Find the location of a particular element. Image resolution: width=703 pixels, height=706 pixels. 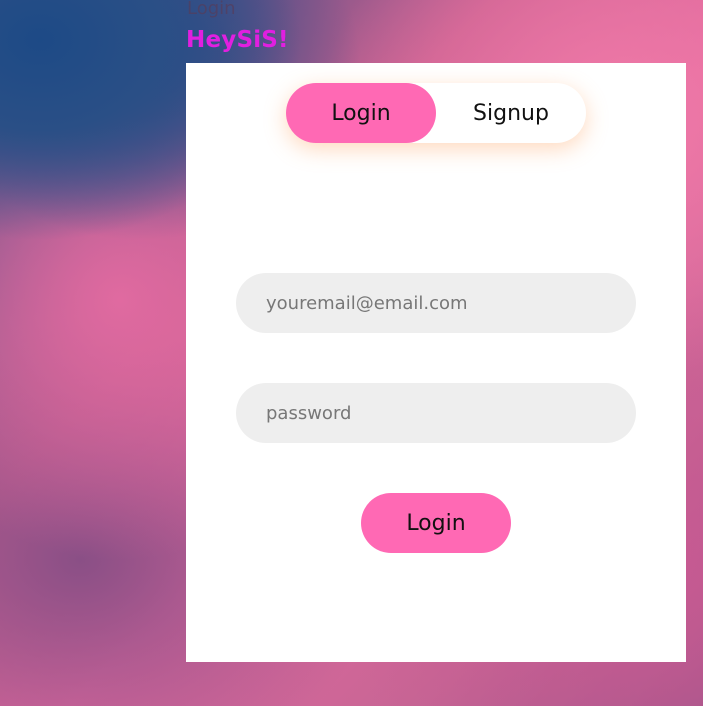

brand-logo-text: HeySiS! is located at coordinates (237, 40).